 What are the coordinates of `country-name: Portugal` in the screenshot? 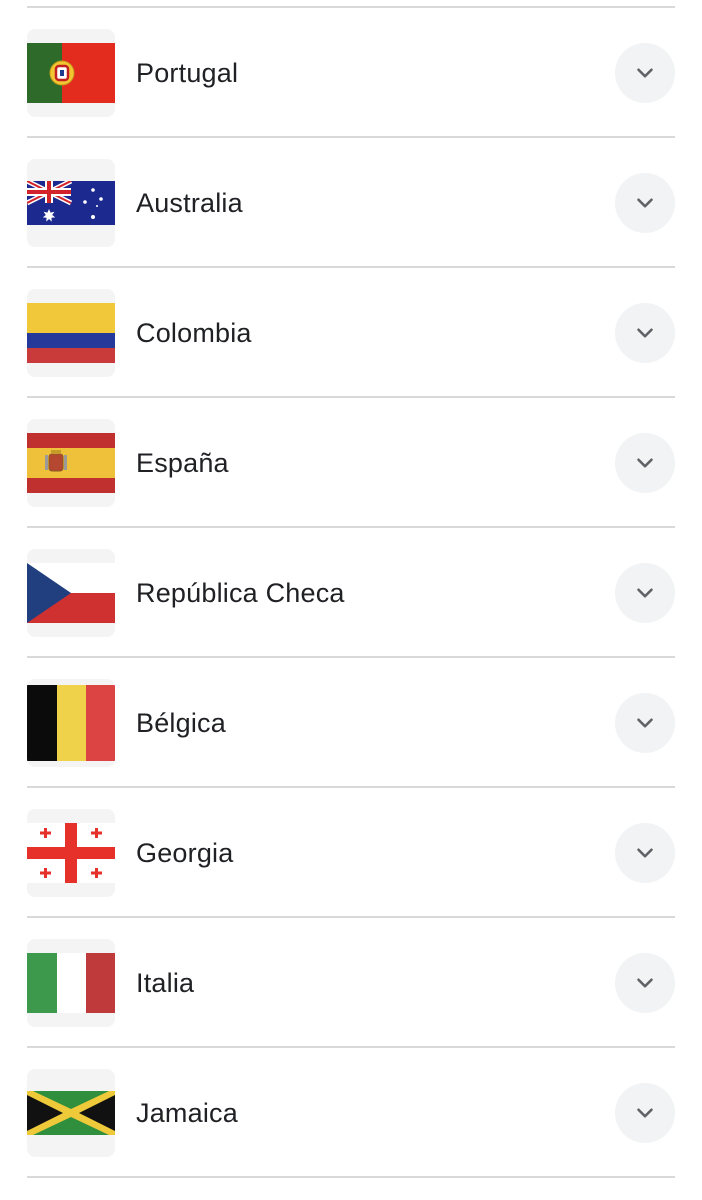 It's located at (187, 73).